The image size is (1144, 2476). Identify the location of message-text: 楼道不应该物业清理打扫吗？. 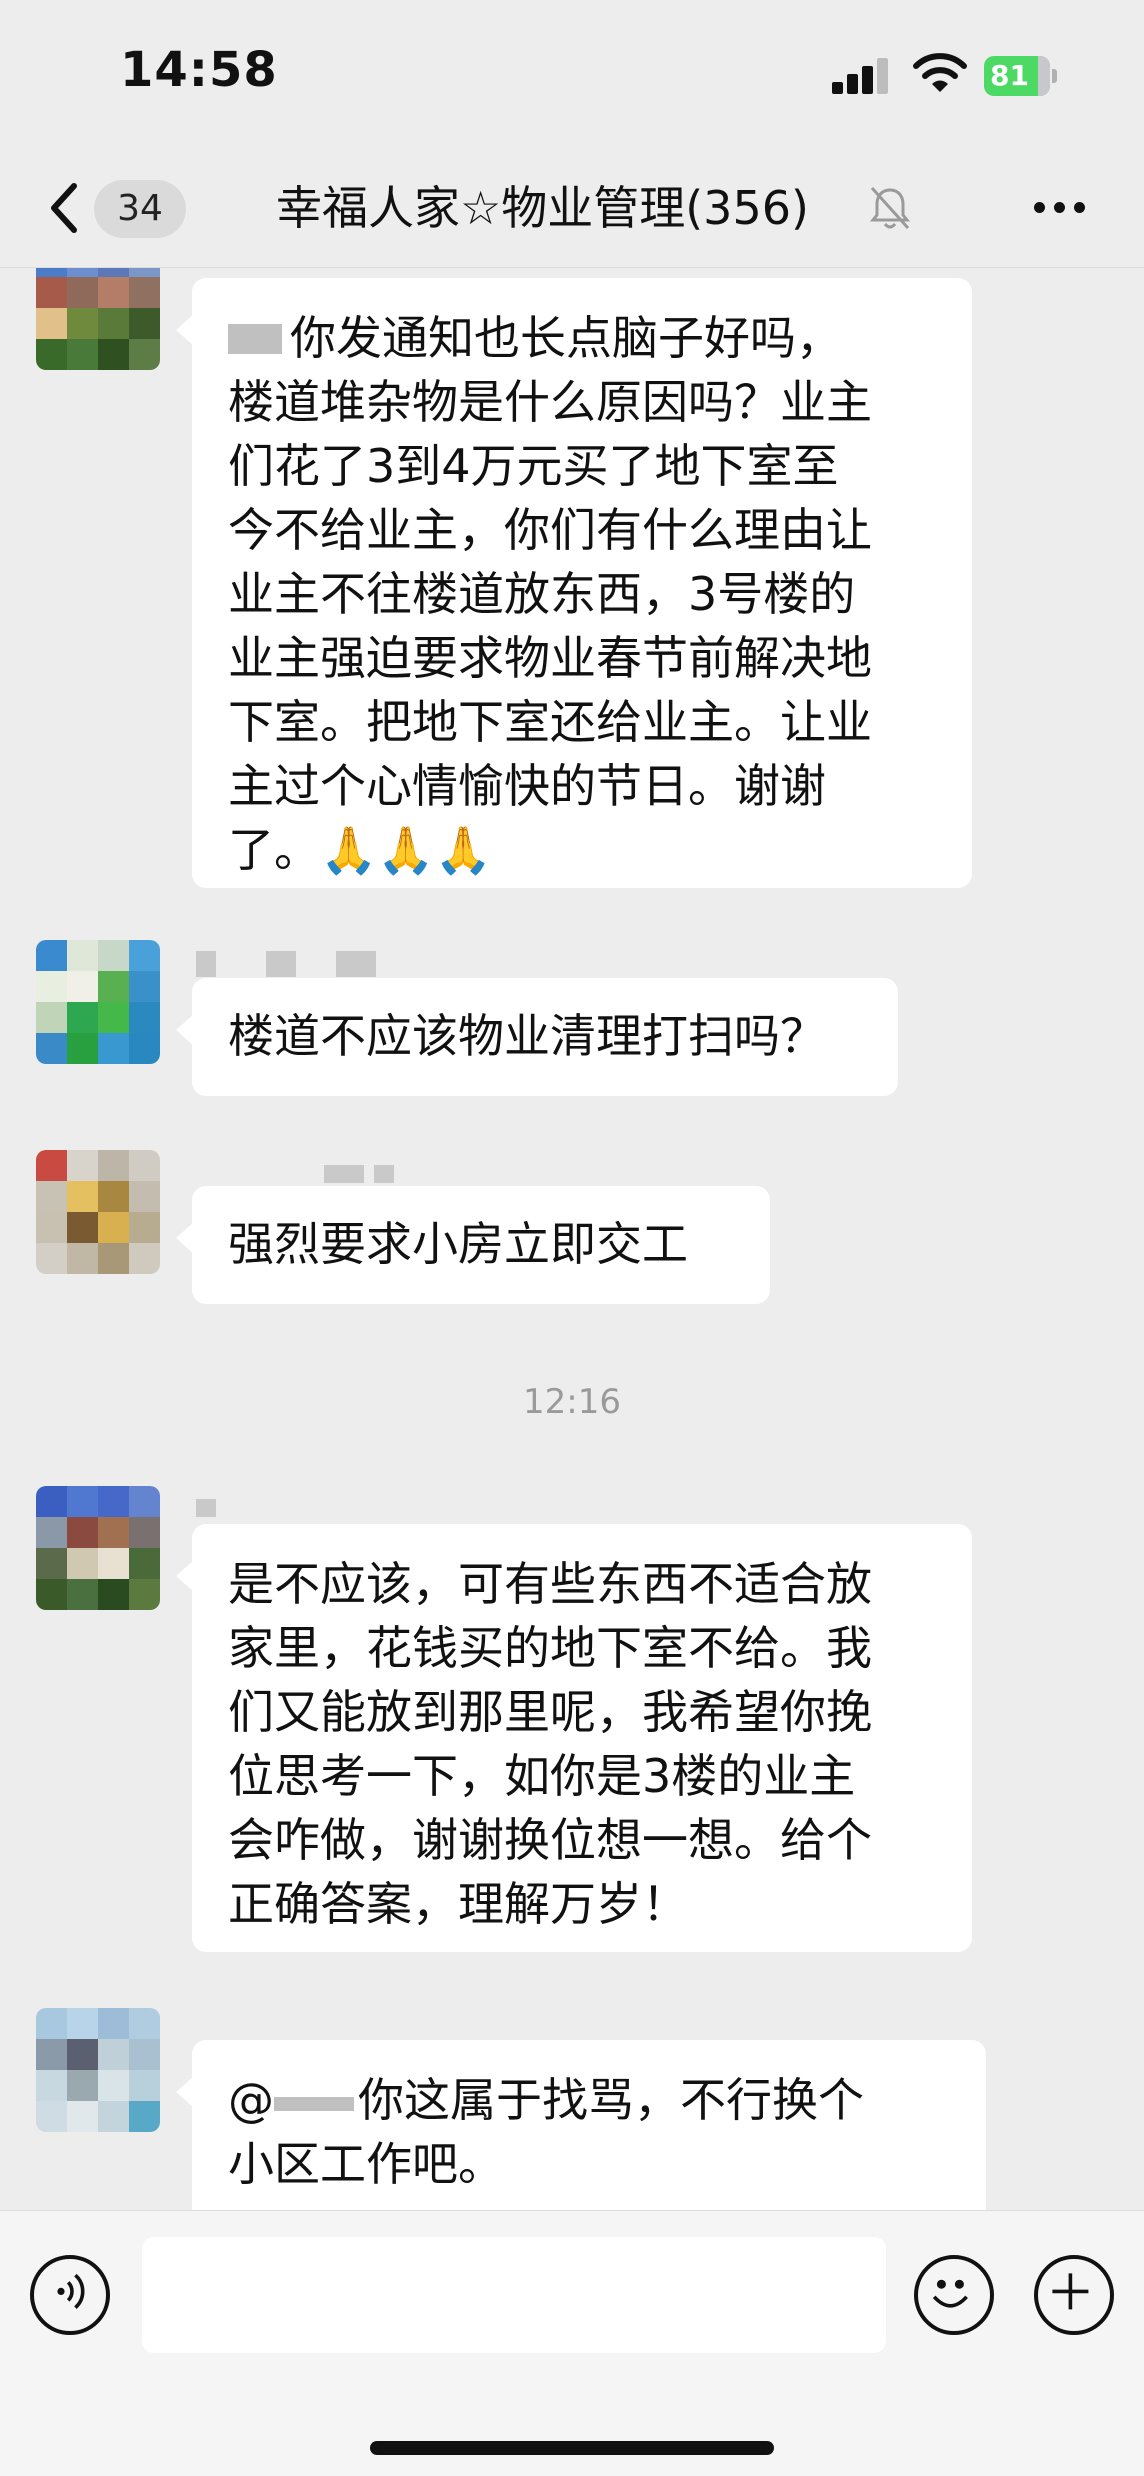
(527, 1036).